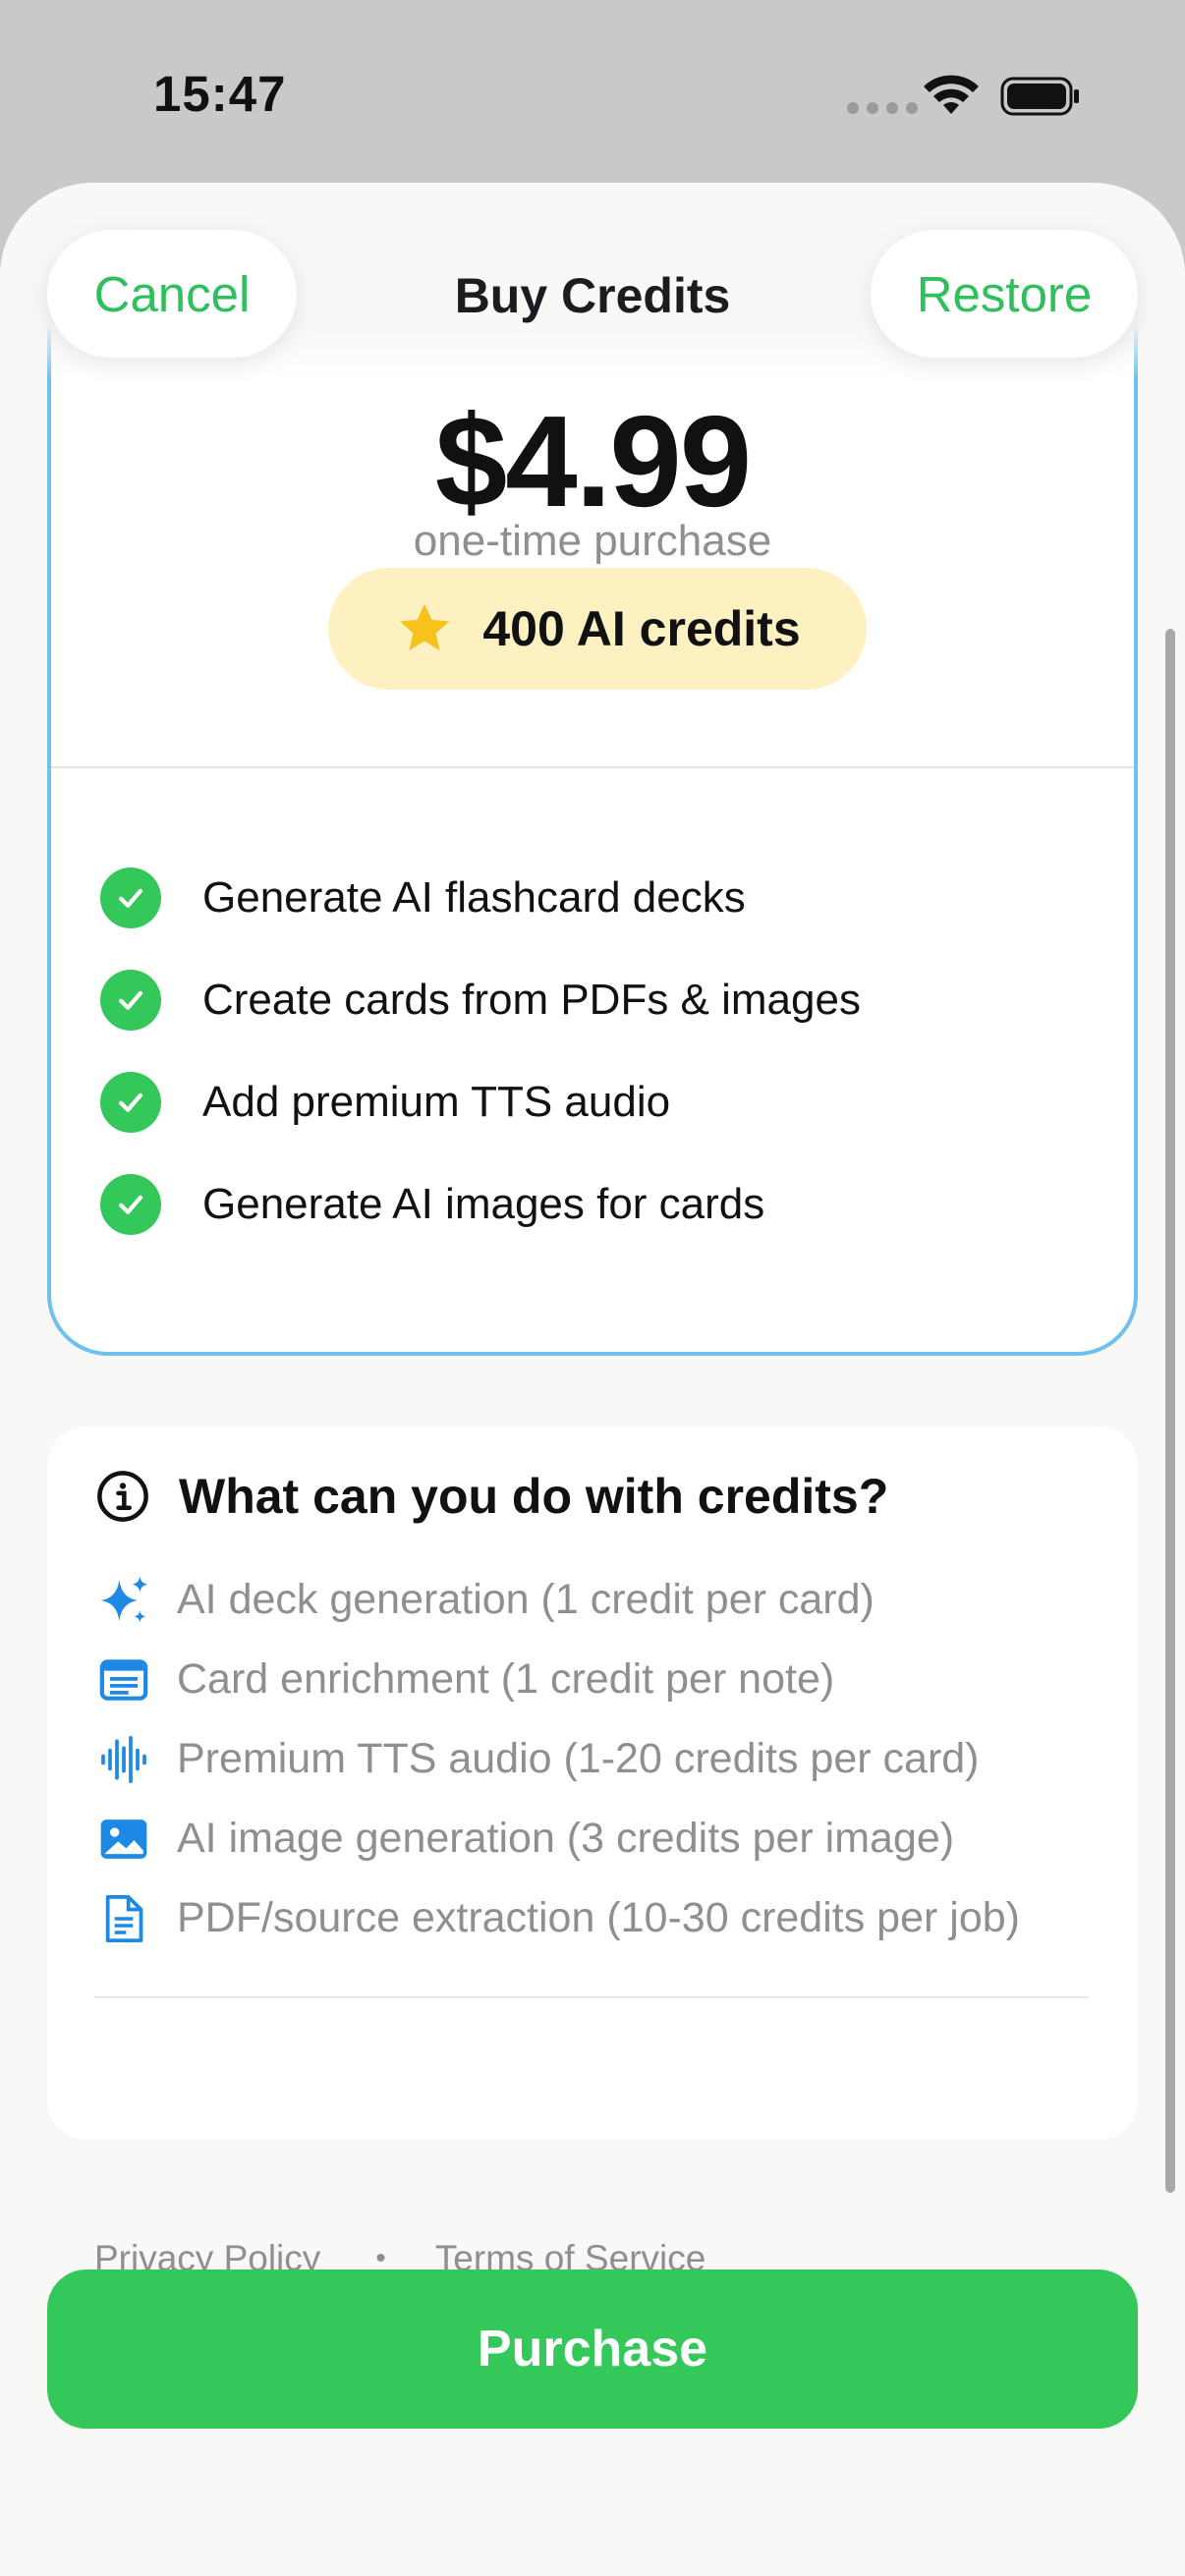 Image resolution: width=1185 pixels, height=2576 pixels. What do you see at coordinates (592, 2349) in the screenshot?
I see `purchase-button: Purchase` at bounding box center [592, 2349].